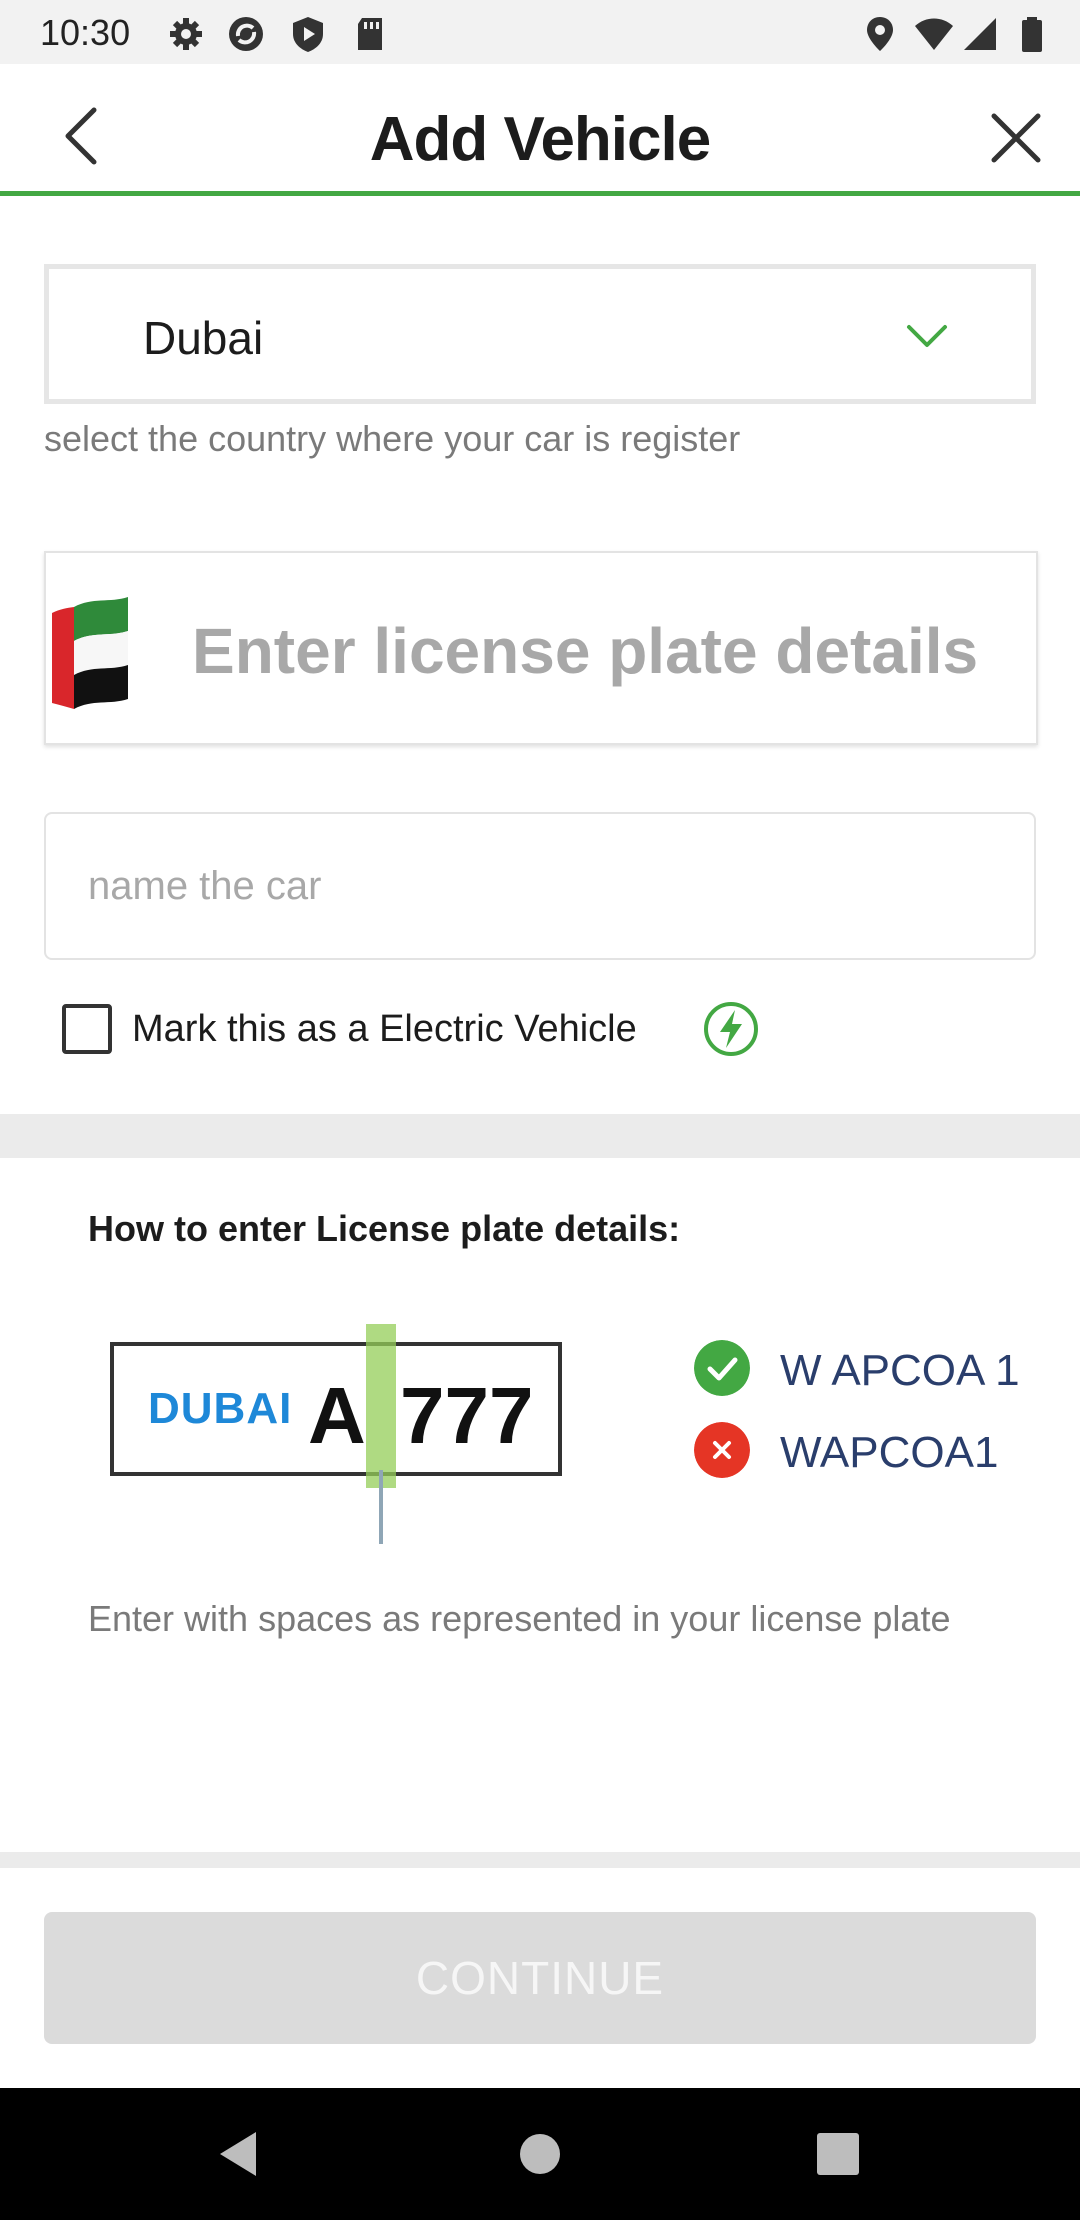 Image resolution: width=1080 pixels, height=2220 pixels. I want to click on electric-vehicle-label: Mark this as a Electric Vehicle, so click(384, 1029).